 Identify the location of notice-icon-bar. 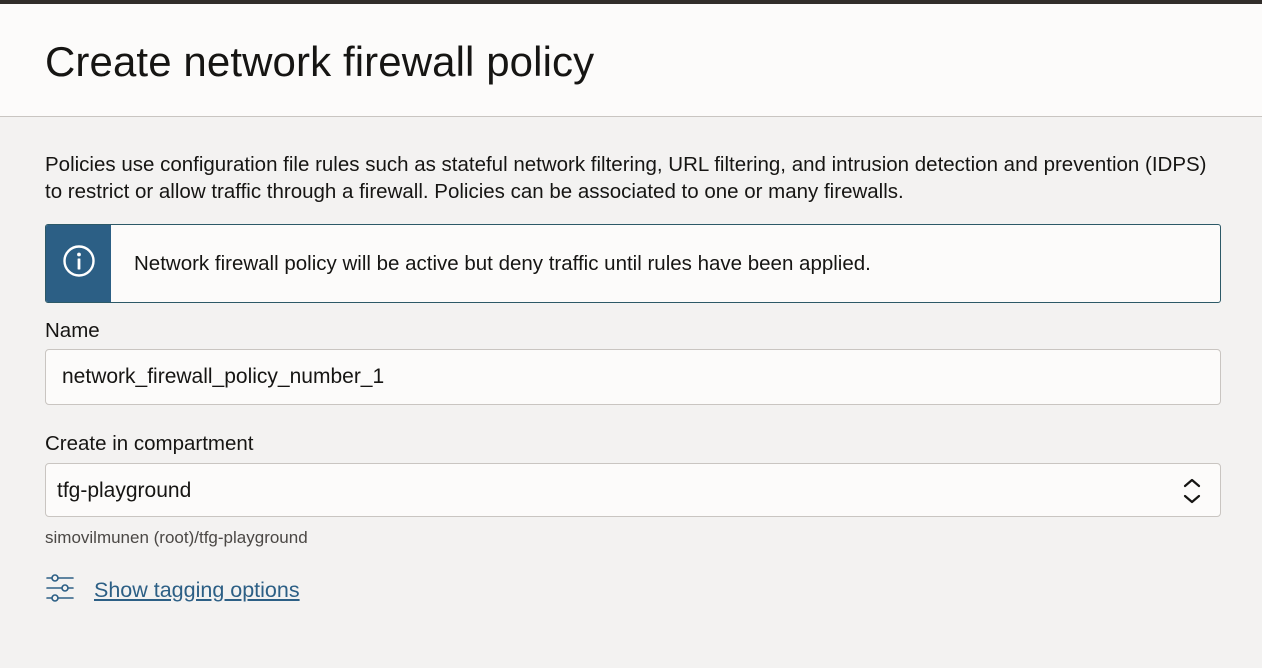
(78, 263).